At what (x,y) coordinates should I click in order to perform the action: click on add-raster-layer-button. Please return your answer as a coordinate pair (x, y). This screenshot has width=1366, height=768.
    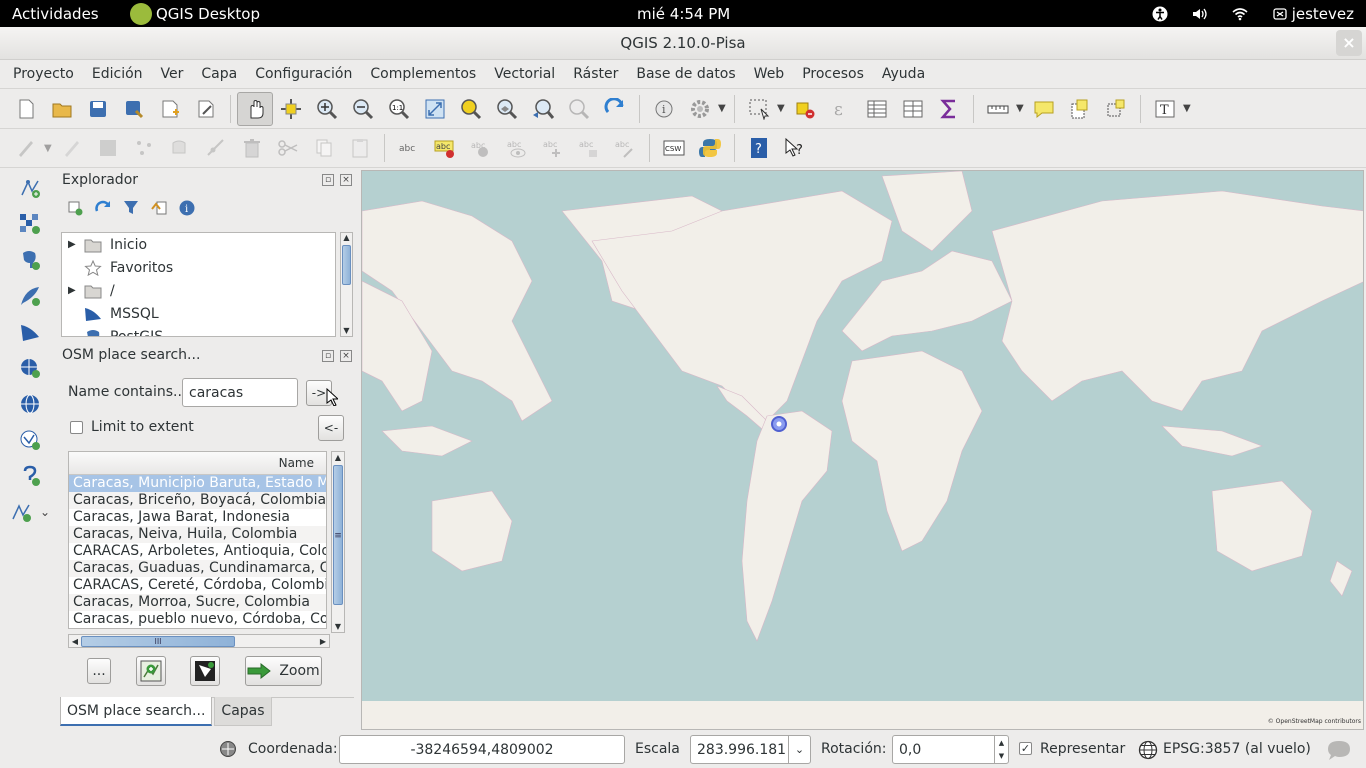
    Looking at the image, I should click on (30, 224).